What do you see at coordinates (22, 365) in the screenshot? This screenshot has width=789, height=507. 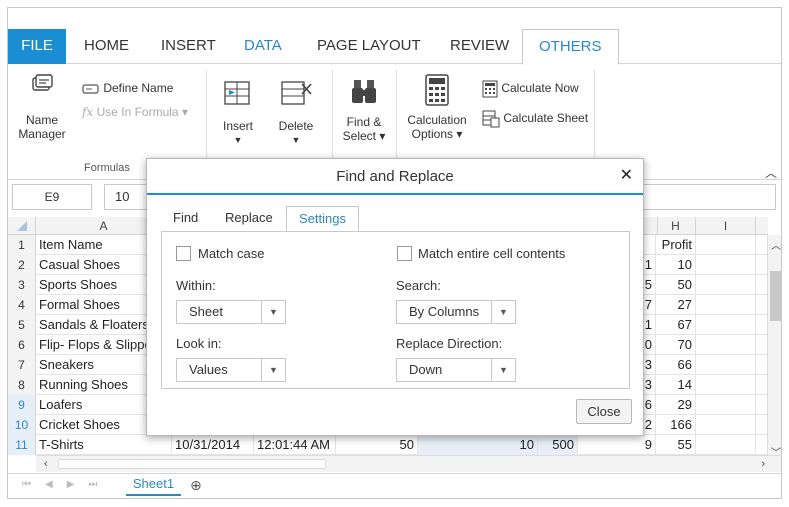 I see `row-header: 7` at bounding box center [22, 365].